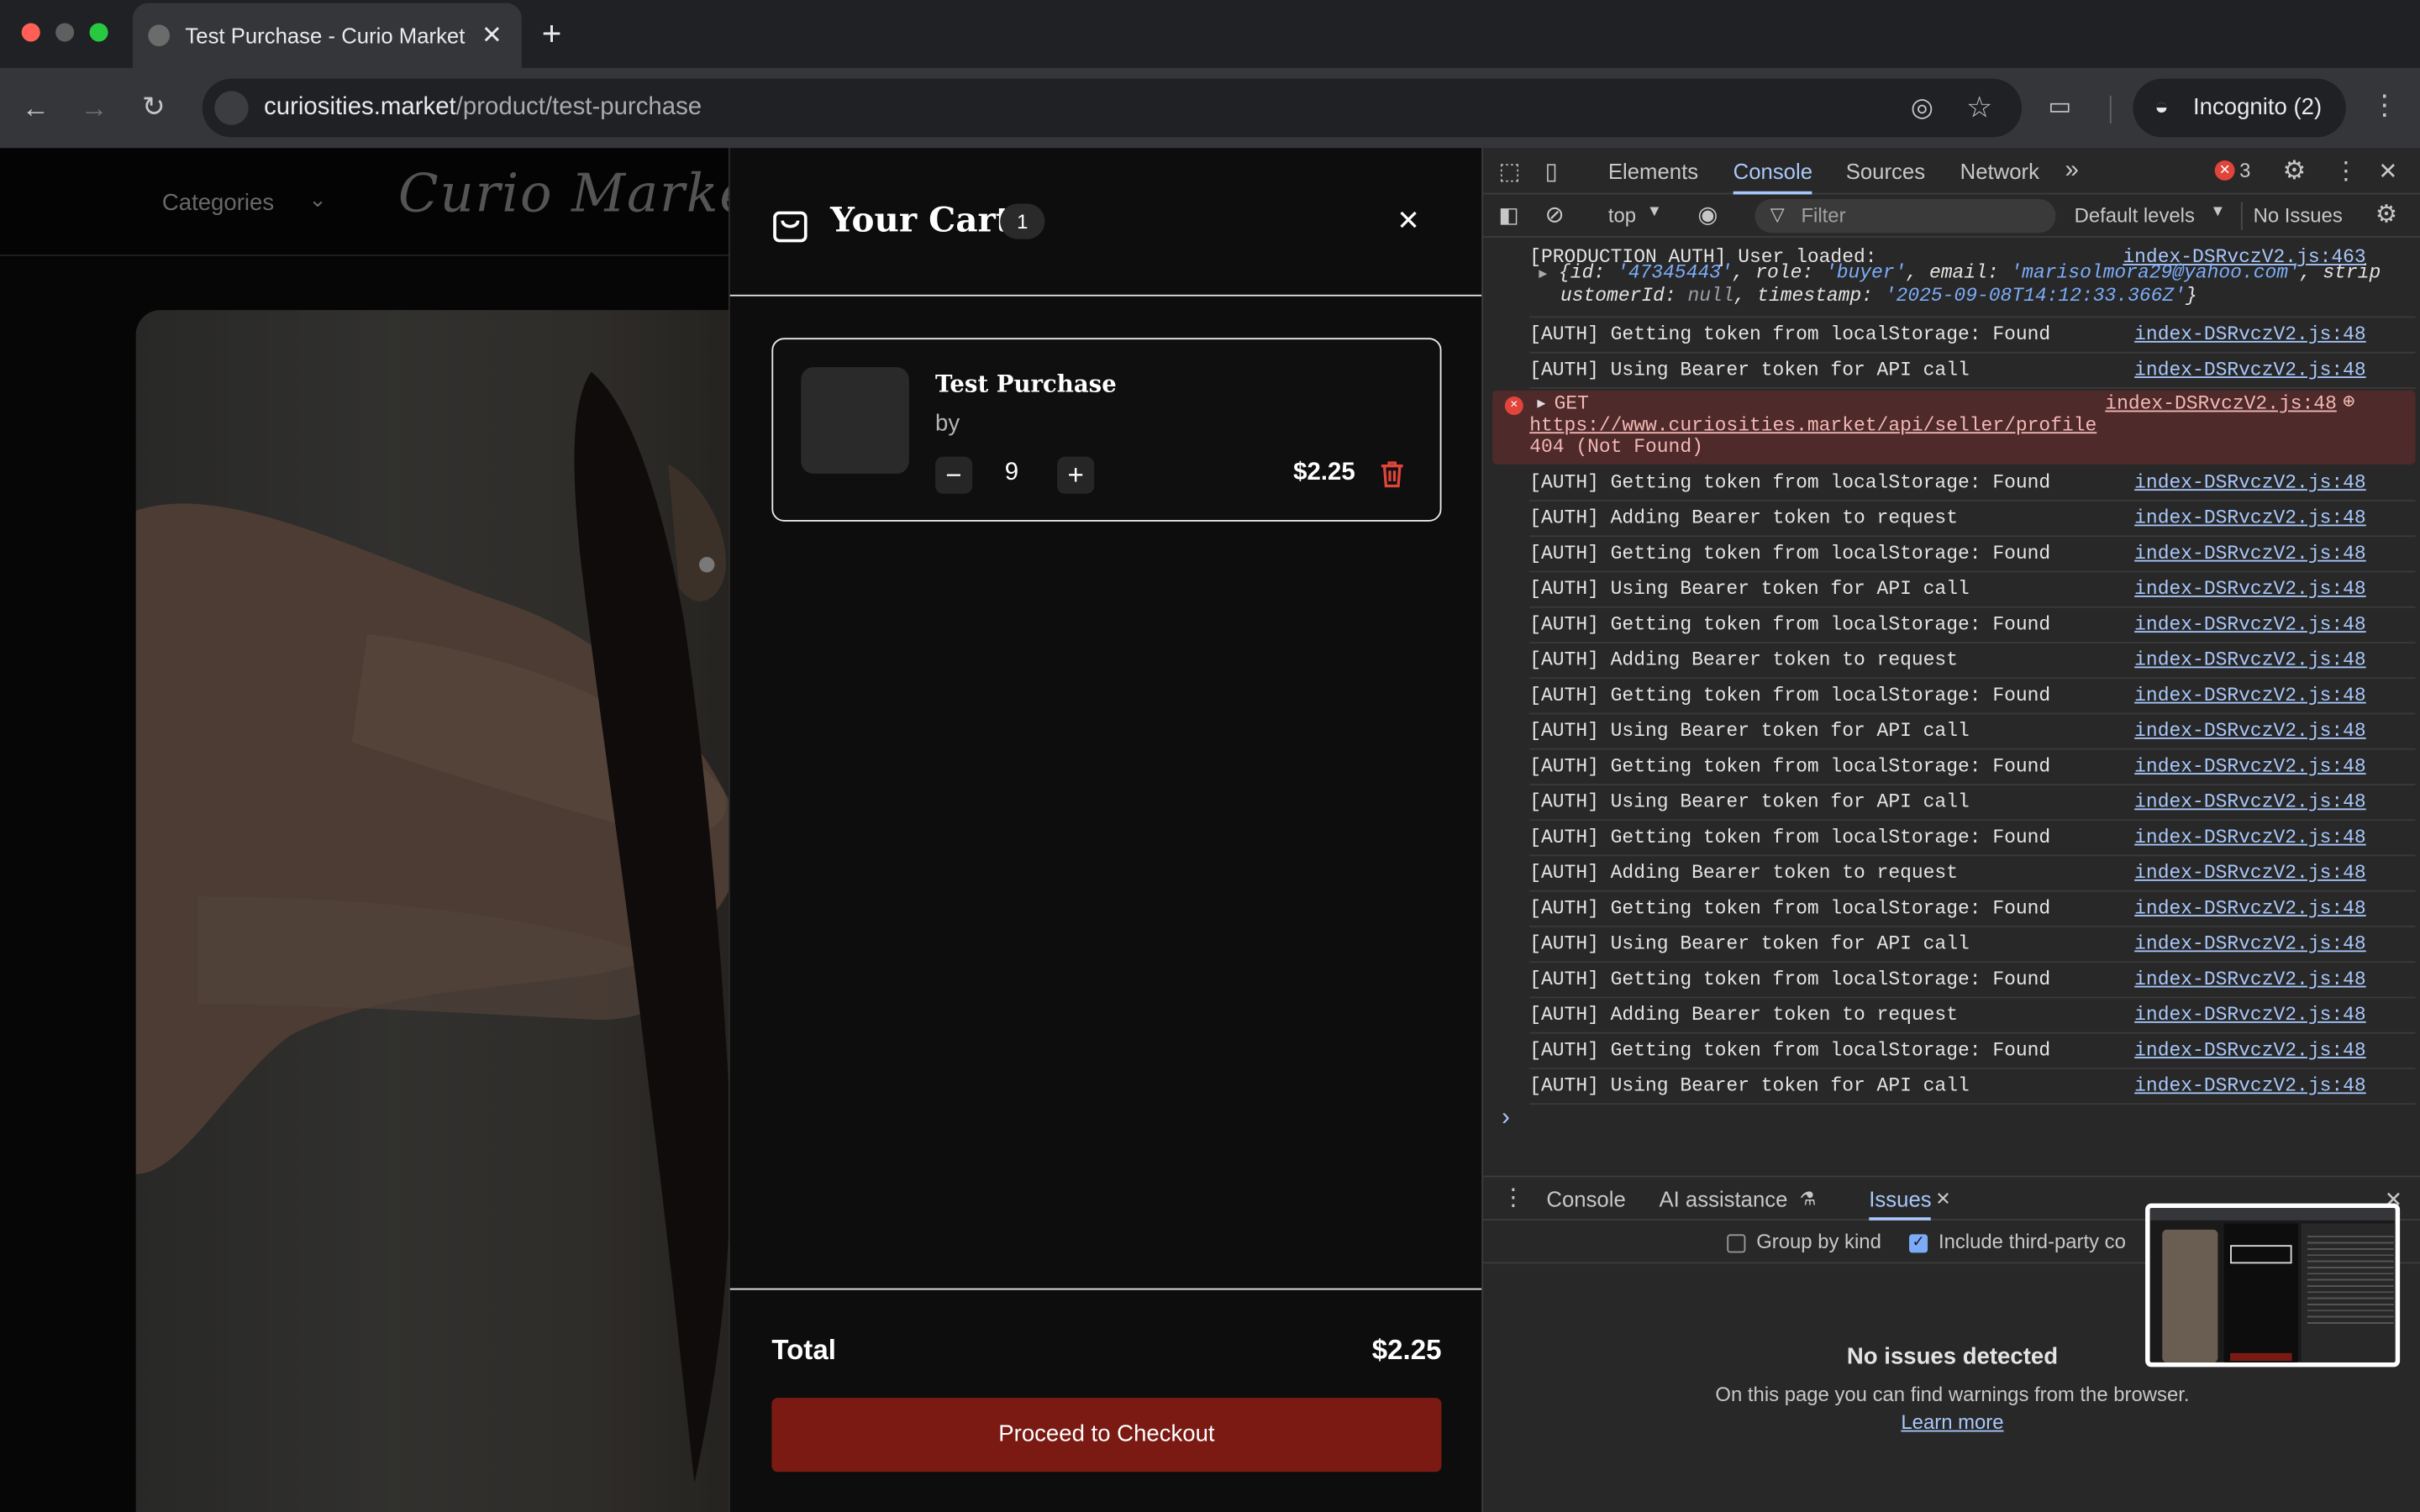  I want to click on console-settings-icon: ⚙, so click(2386, 214).